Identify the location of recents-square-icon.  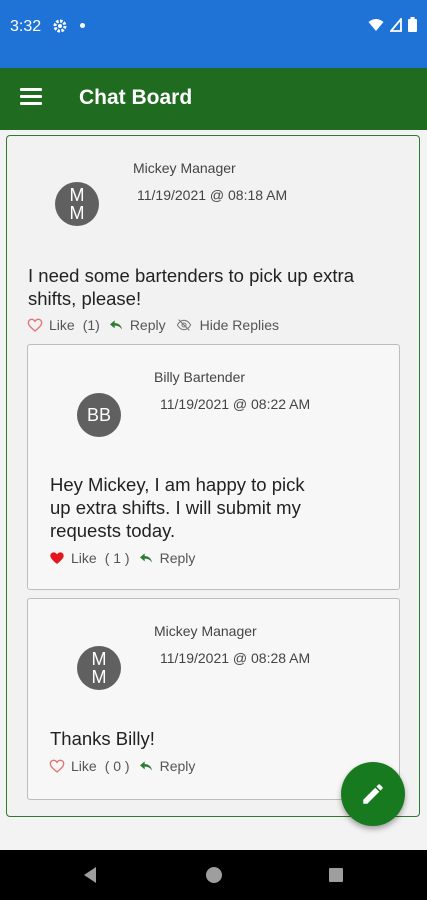
(336, 875).